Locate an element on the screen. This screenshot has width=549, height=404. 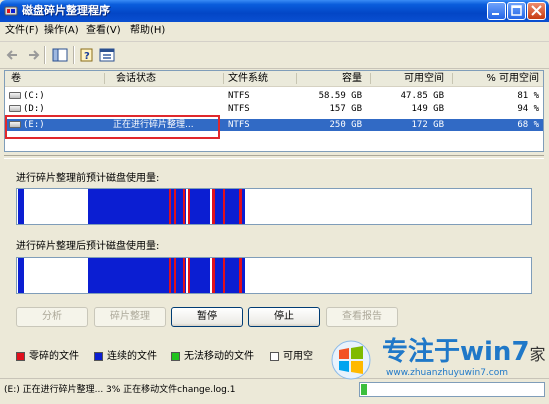
watermark-title: 专注于win7家 is located at coordinates (464, 353).